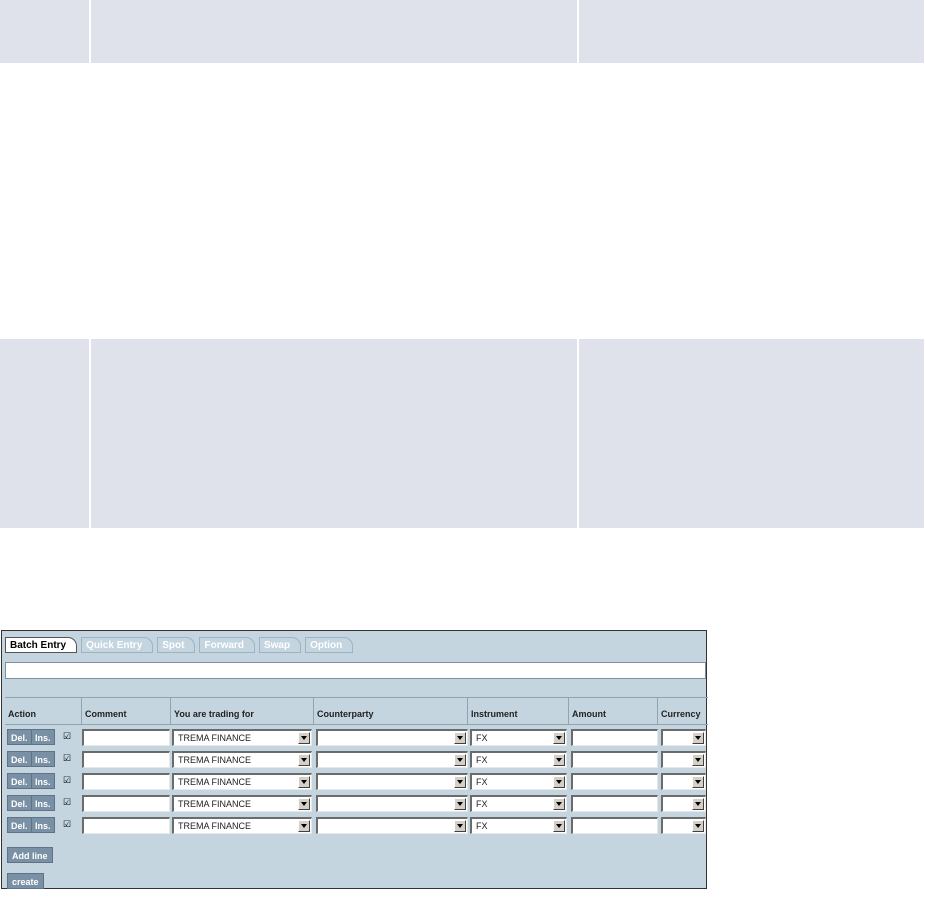 This screenshot has height=906, width=925. What do you see at coordinates (355, 670) in the screenshot?
I see `message-bar` at bounding box center [355, 670].